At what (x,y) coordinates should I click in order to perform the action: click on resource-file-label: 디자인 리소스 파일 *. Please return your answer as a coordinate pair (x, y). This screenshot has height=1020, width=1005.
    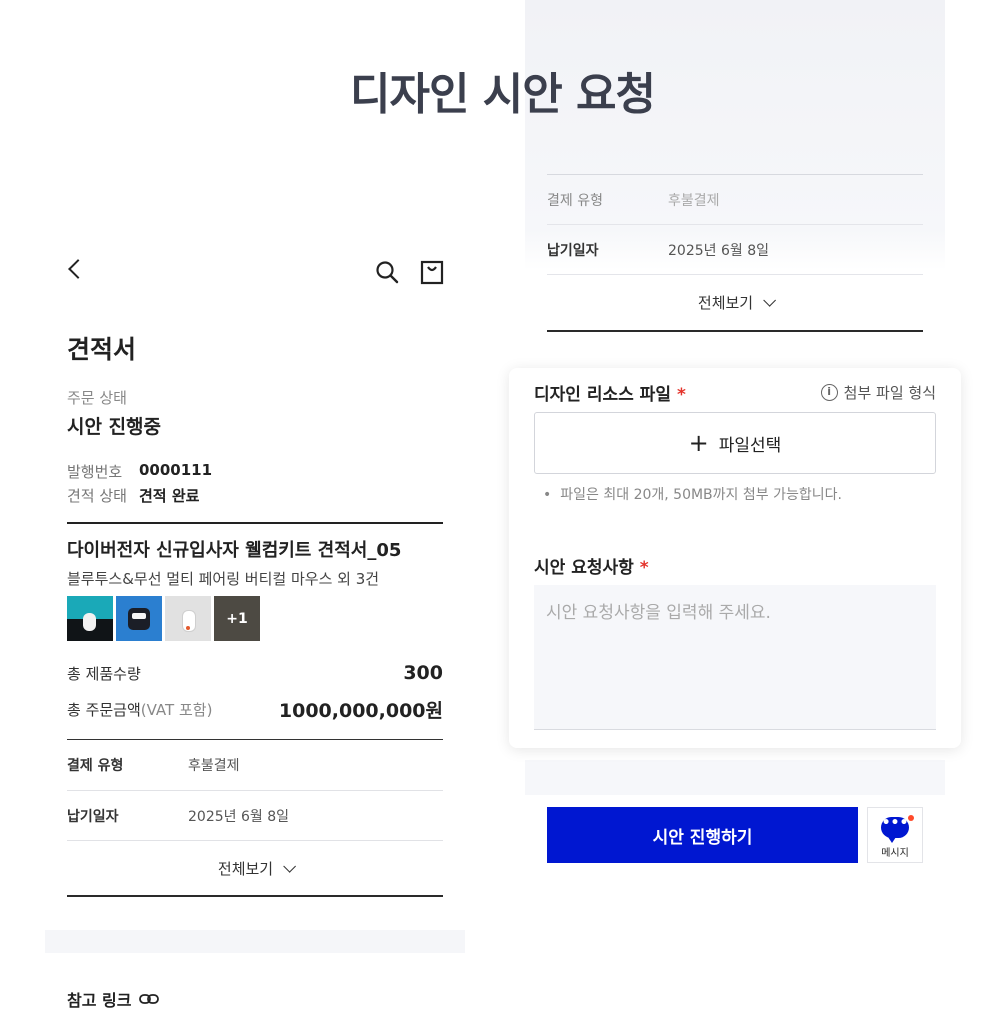
    Looking at the image, I should click on (610, 395).